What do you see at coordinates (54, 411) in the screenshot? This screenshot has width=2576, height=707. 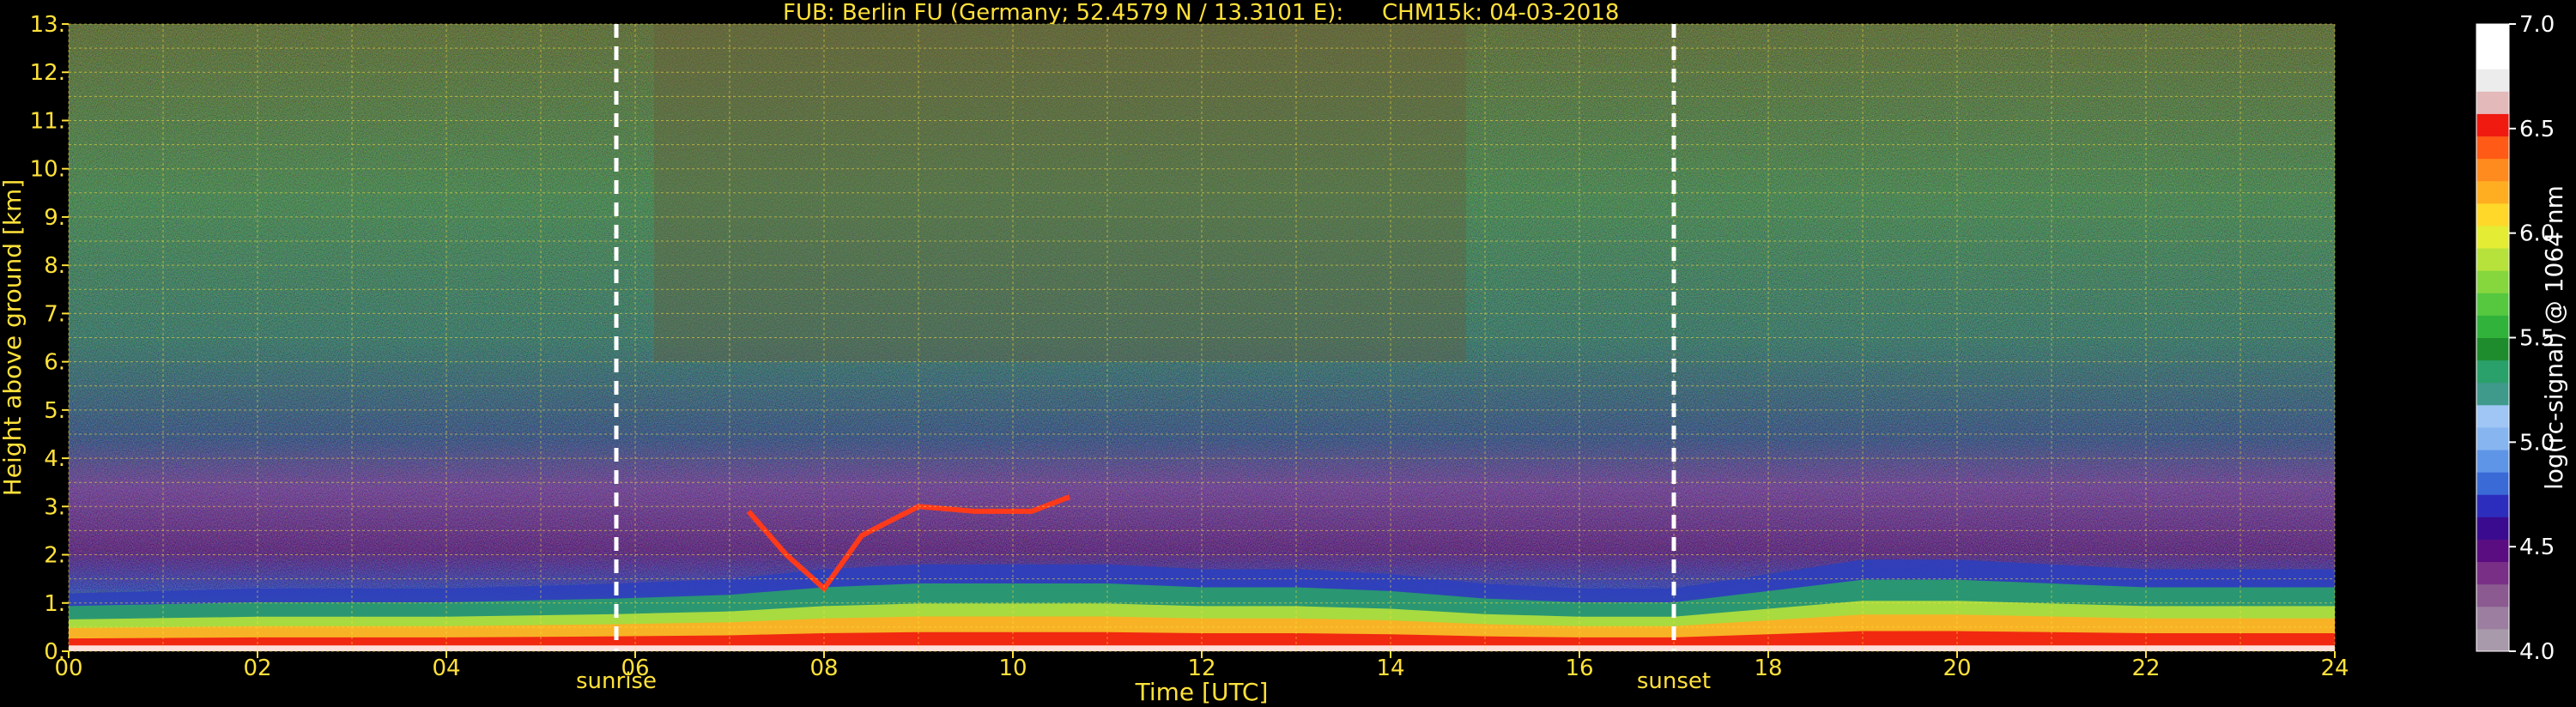 I see `y-tick-label: 5.` at bounding box center [54, 411].